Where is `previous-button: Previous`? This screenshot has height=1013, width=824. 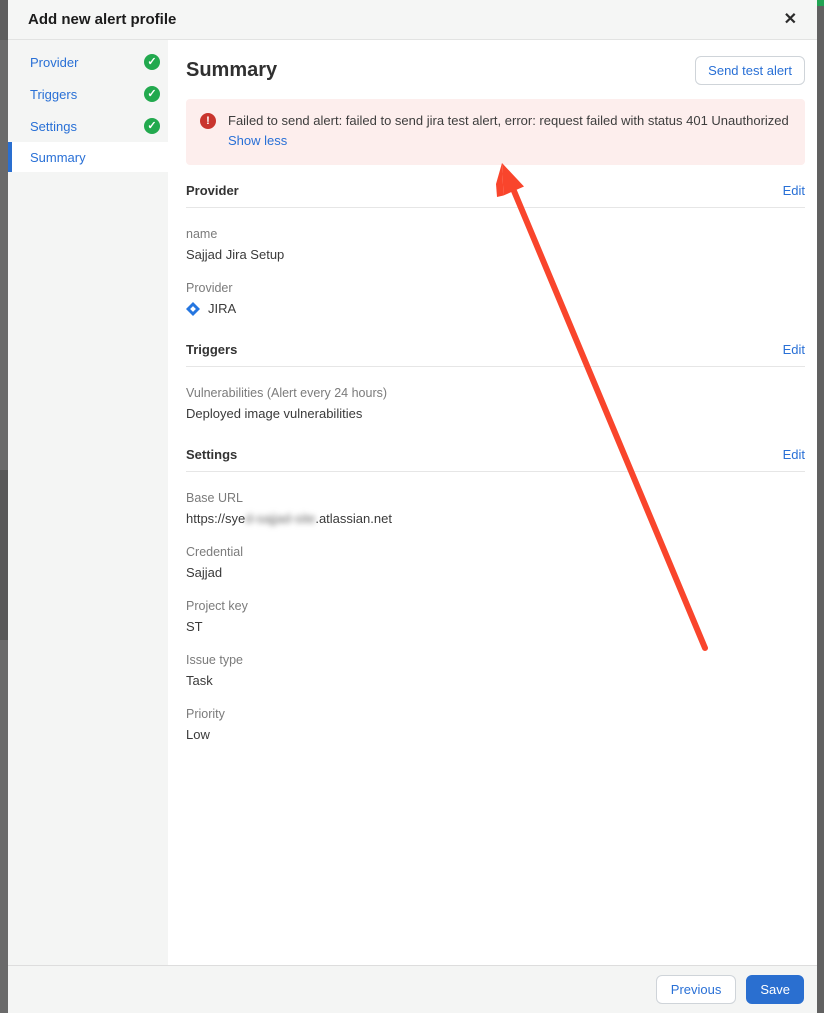 previous-button: Previous is located at coordinates (696, 989).